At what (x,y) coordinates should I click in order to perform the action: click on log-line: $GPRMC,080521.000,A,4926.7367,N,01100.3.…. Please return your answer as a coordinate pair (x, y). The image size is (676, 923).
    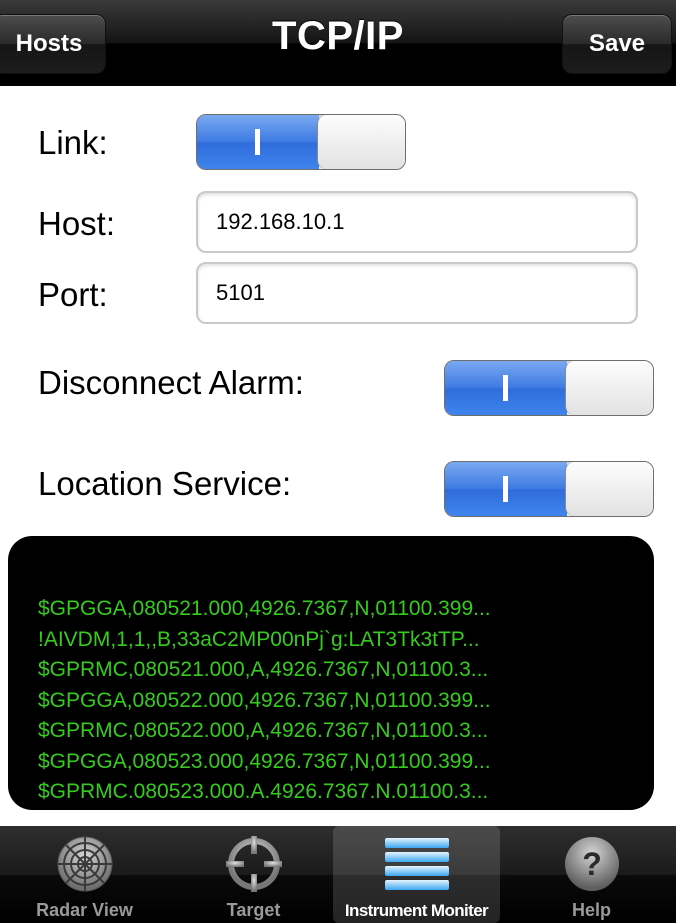
    Looking at the image, I should click on (263, 669).